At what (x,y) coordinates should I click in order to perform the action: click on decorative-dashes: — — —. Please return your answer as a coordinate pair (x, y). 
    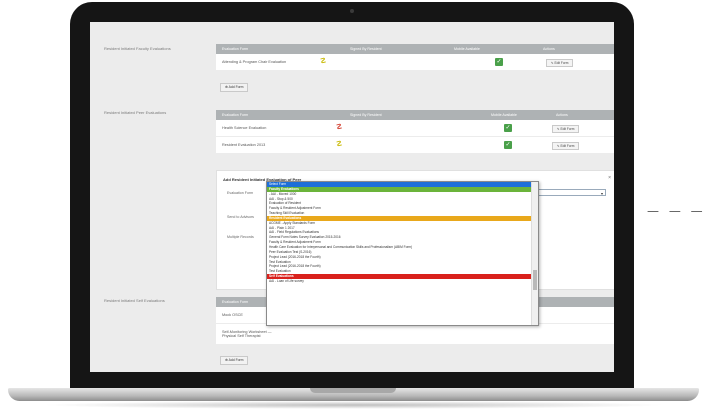
    Looking at the image, I should click on (676, 211).